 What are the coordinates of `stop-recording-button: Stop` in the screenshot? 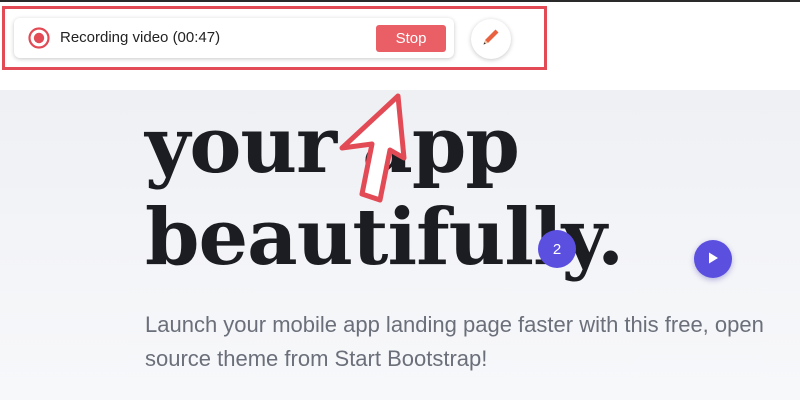 It's located at (411, 38).